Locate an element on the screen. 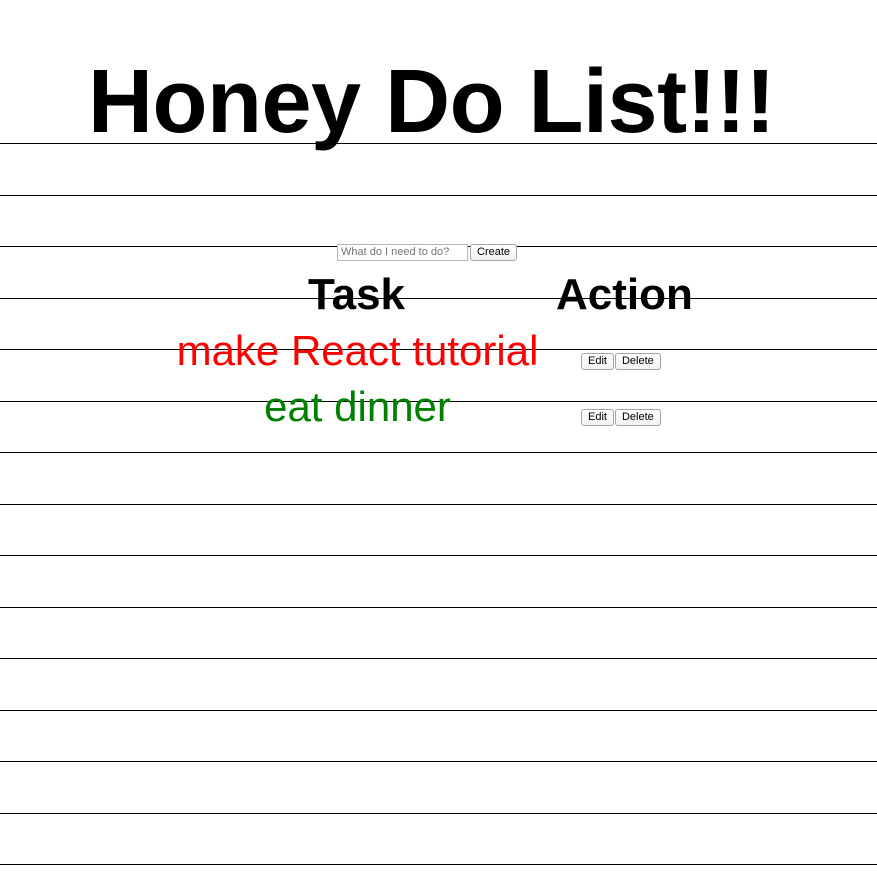 This screenshot has width=877, height=877. task-column-header: Task is located at coordinates (357, 294).